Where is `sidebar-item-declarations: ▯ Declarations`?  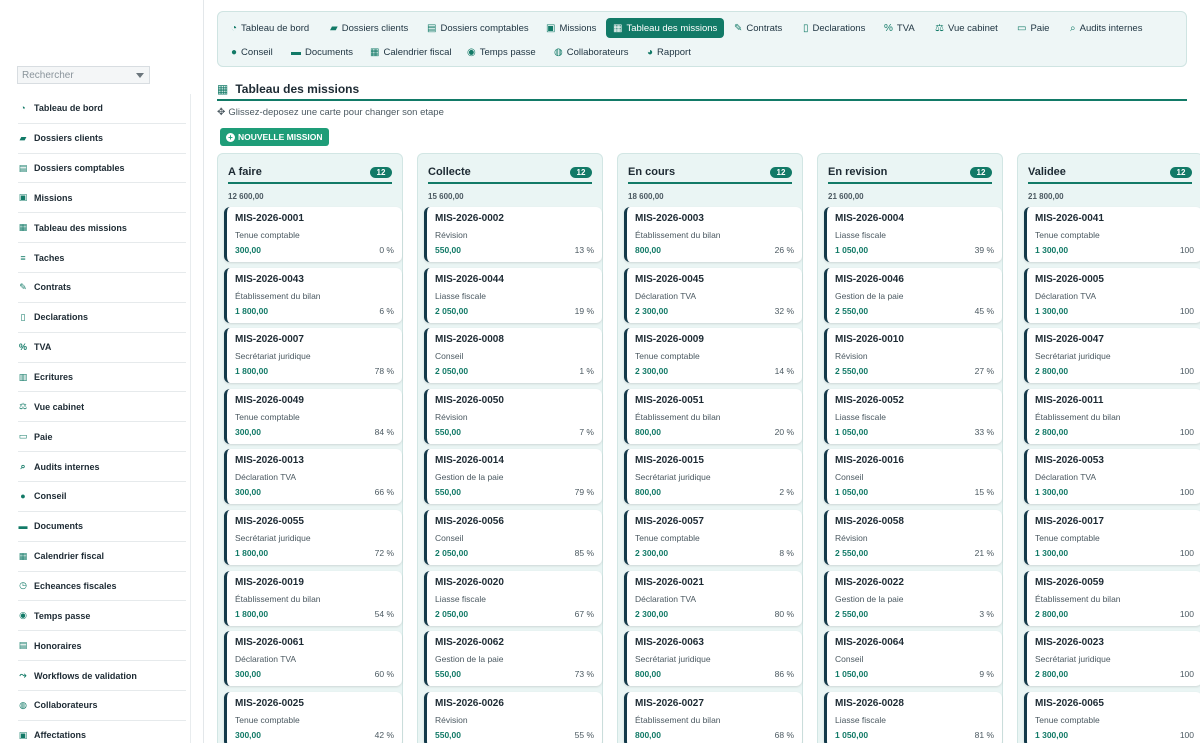 sidebar-item-declarations: ▯ Declarations is located at coordinates (102, 318).